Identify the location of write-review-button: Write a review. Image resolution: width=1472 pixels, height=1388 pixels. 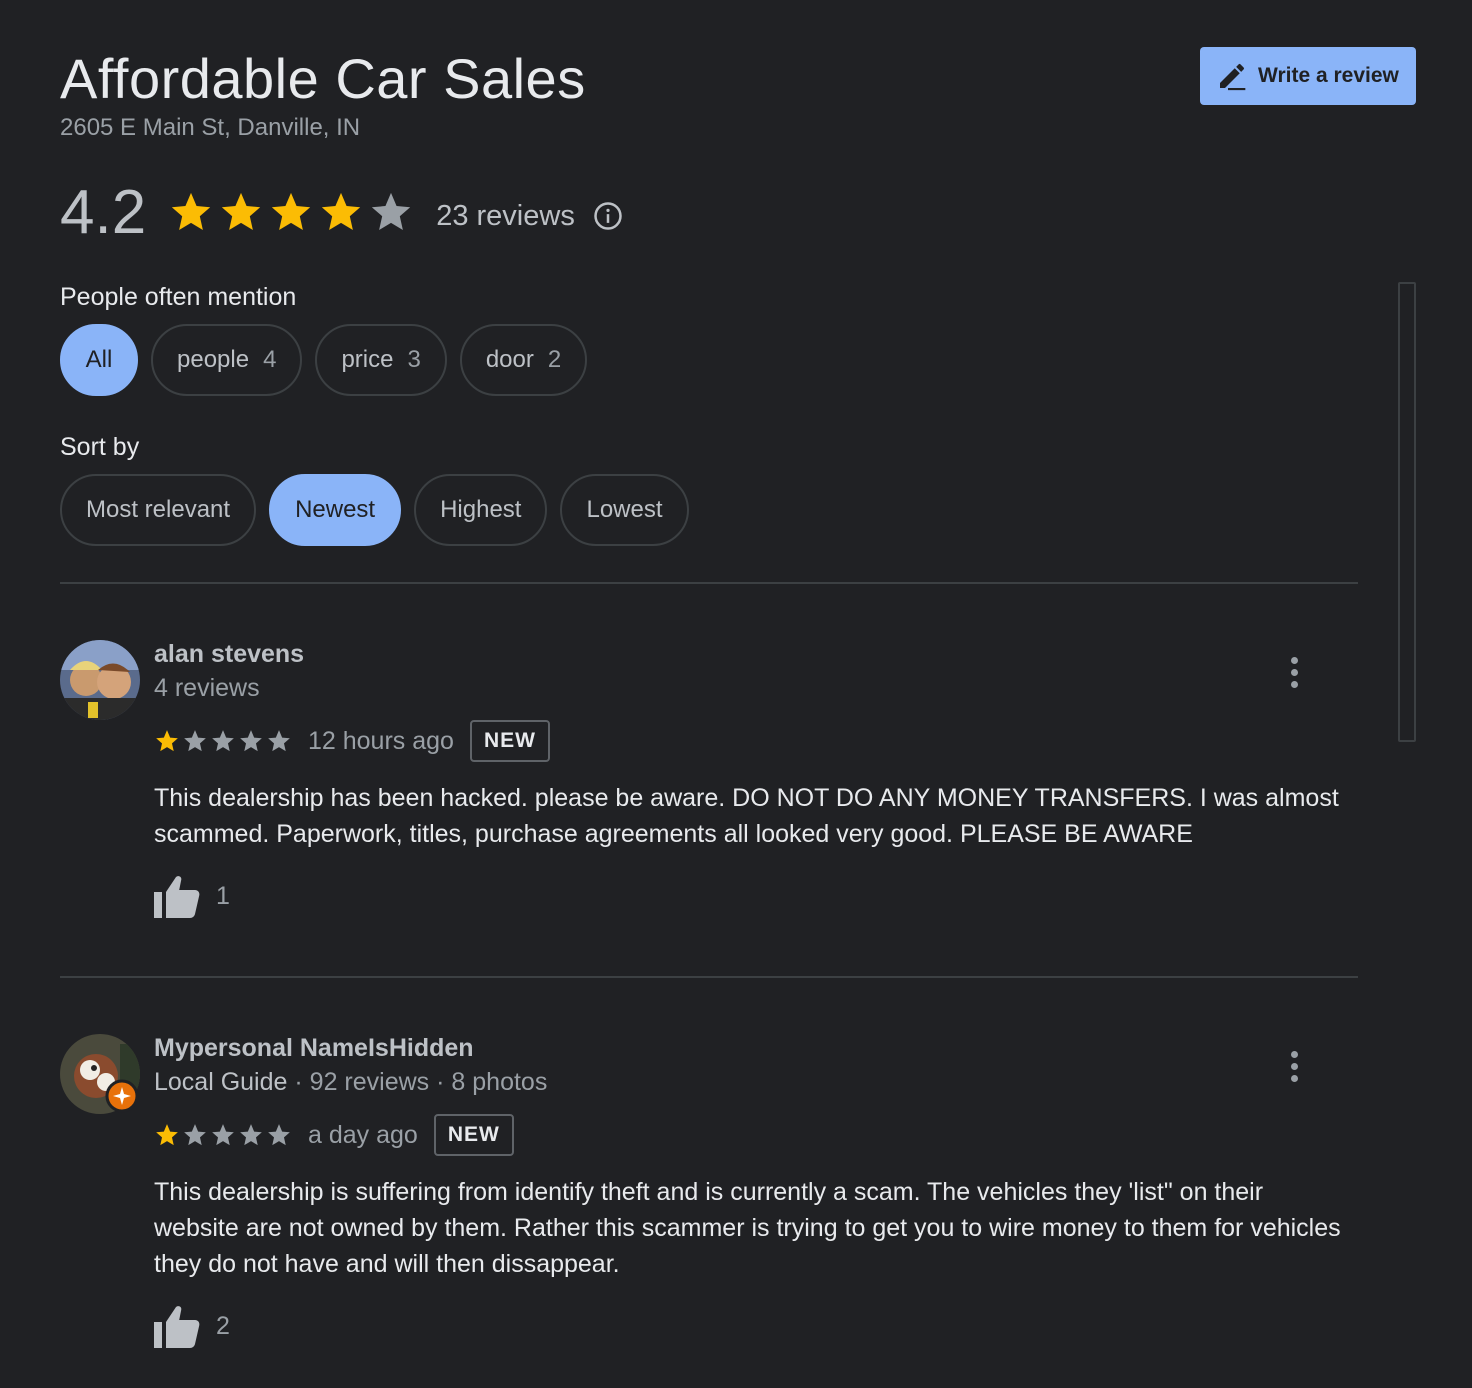
(1308, 76).